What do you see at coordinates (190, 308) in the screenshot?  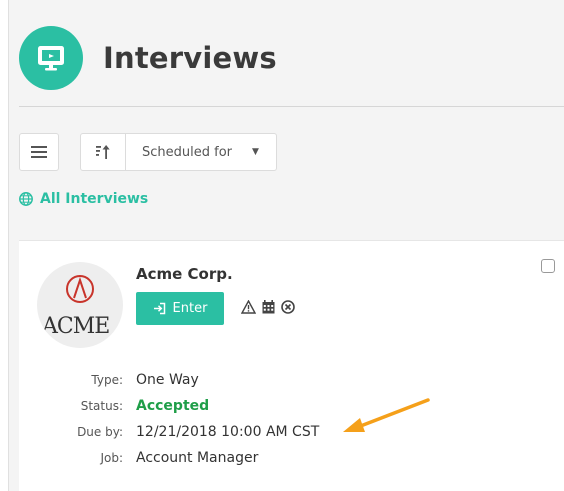 I see `enter-label: Enter` at bounding box center [190, 308].